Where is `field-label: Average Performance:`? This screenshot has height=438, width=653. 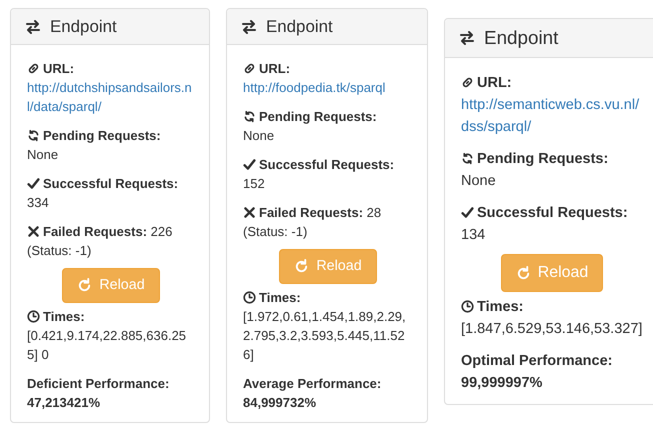
field-label: Average Performance: is located at coordinates (312, 383).